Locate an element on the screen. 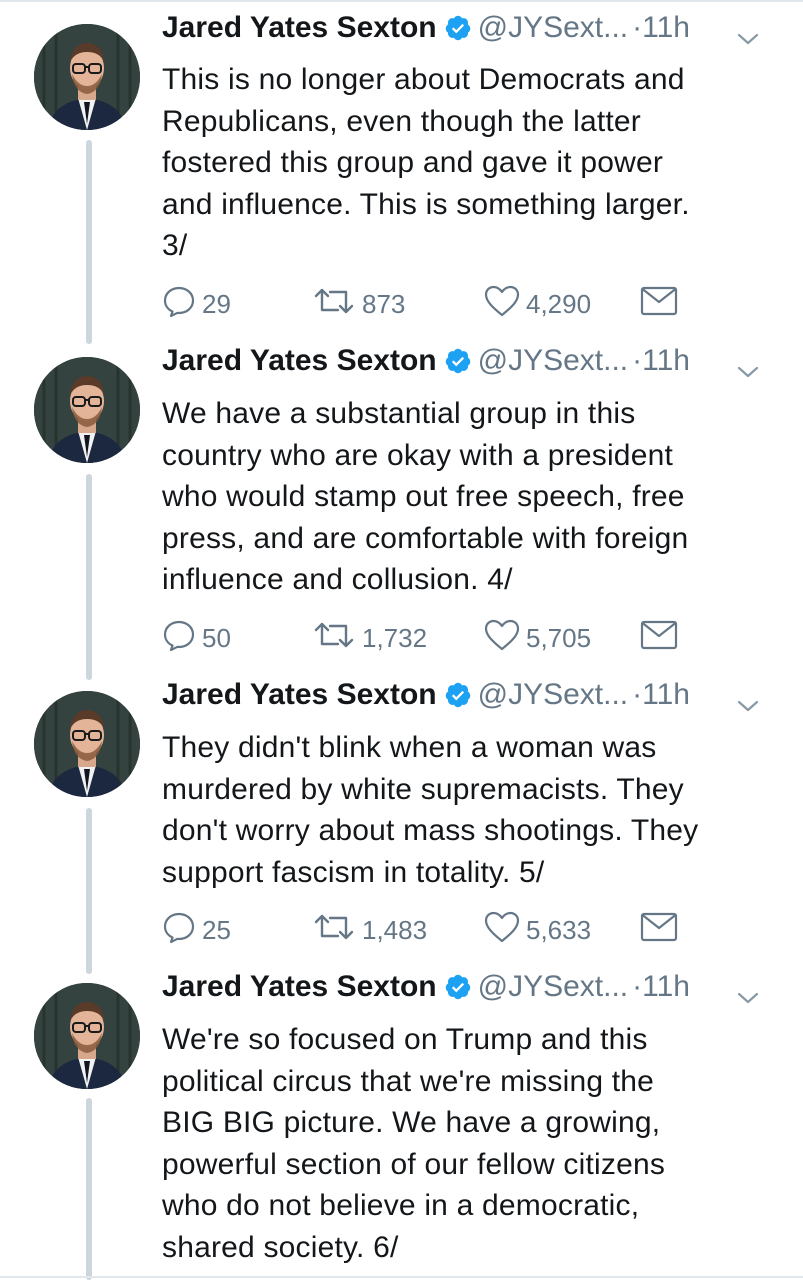 This screenshot has width=803, height=1280. tweet-text-line: political circus that we're missing the is located at coordinates (408, 1081).